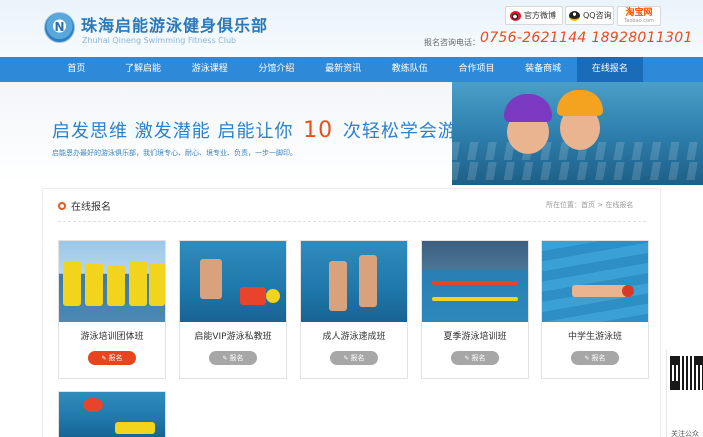  Describe the element at coordinates (543, 69) in the screenshot. I see `nav-item-shop: 装备商城` at that location.